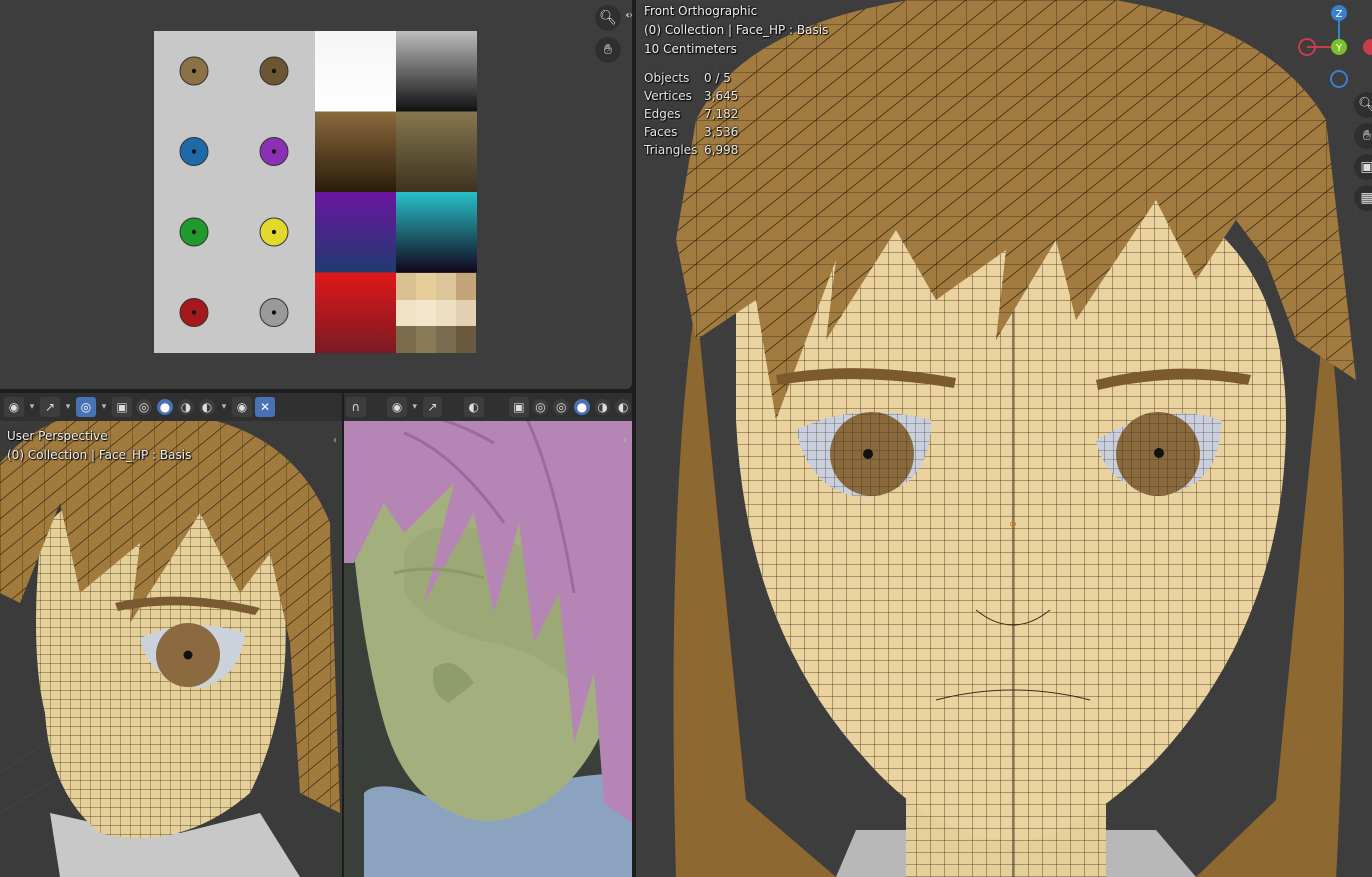  I want to click on solid-shading-icon: ●, so click(165, 407).